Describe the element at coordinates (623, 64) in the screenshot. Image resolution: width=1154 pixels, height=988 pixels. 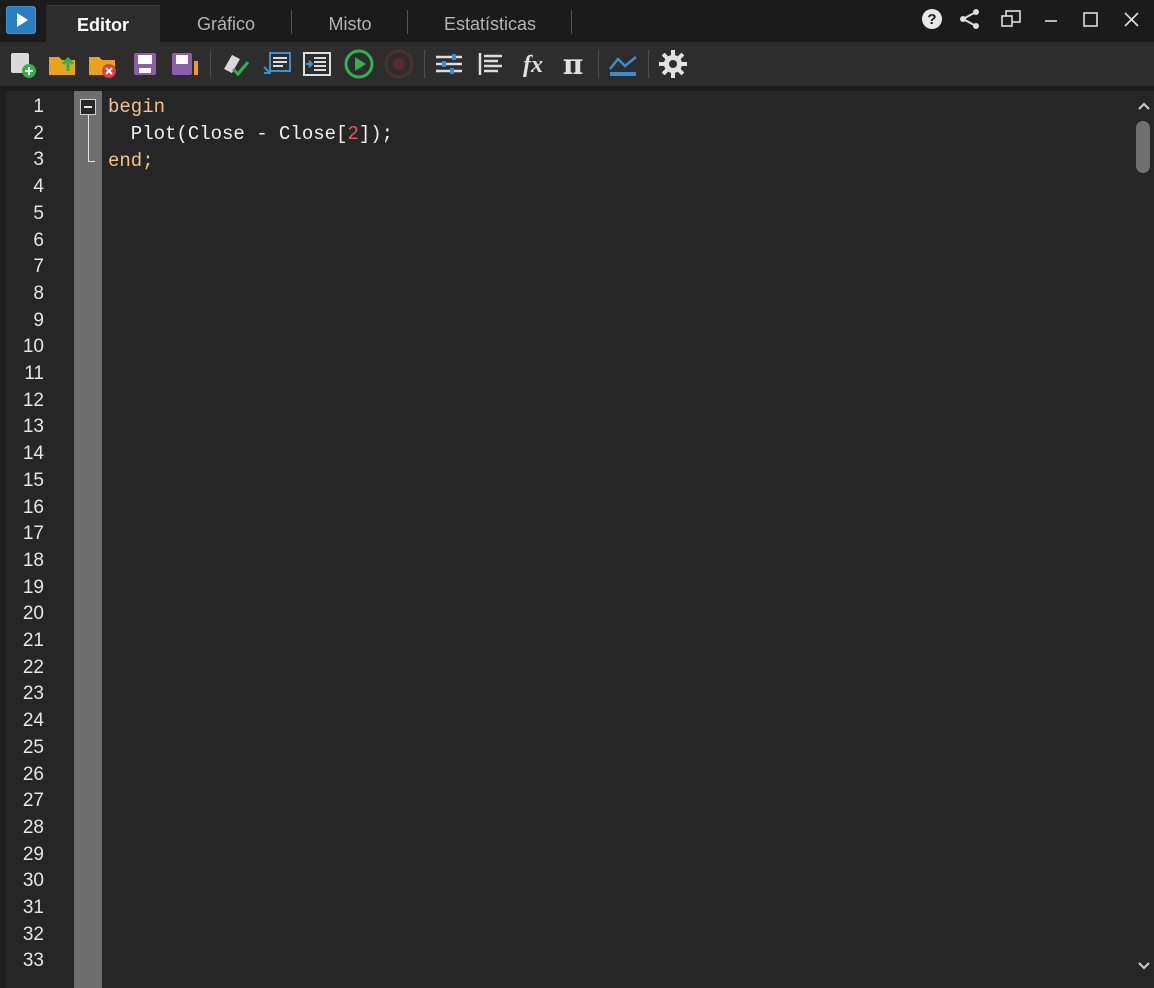
I see `plot-chart-icon` at that location.